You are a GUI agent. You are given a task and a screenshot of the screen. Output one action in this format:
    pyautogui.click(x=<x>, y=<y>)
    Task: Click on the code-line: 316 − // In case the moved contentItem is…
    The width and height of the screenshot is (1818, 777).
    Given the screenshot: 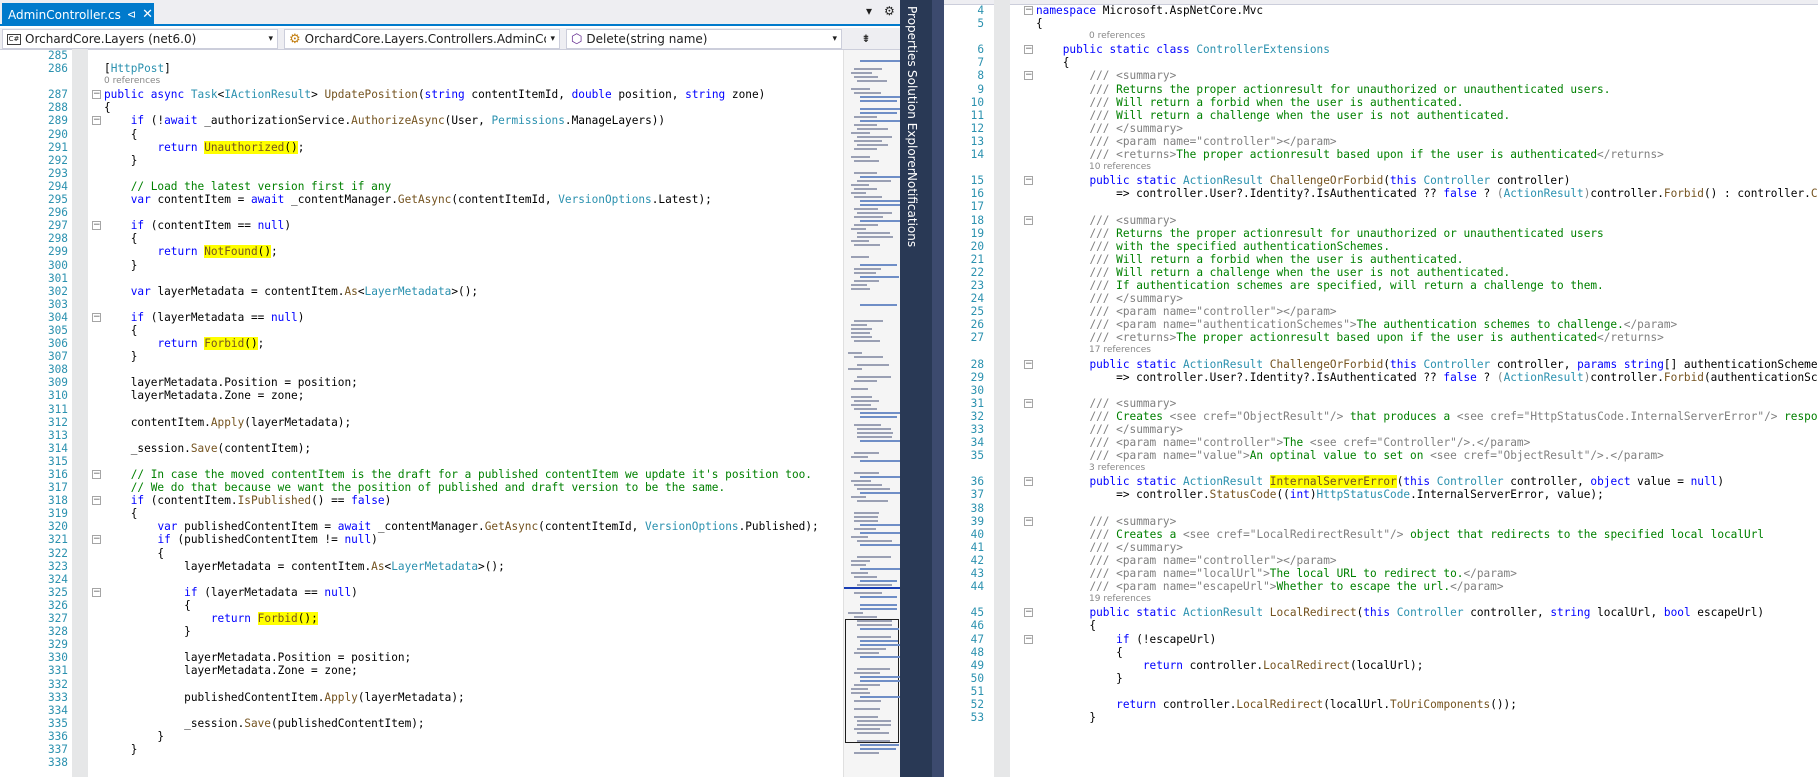 What is the action you would take?
    pyautogui.click(x=421, y=474)
    